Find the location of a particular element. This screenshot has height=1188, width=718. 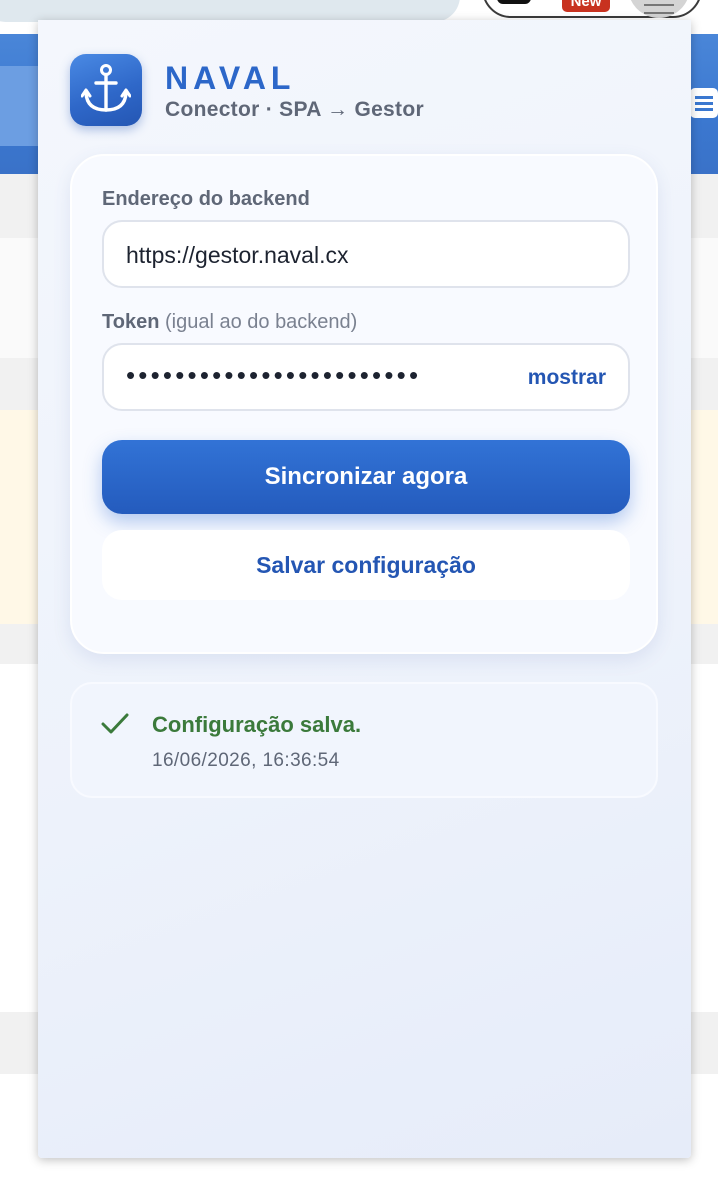

token-label: Token (igual ao do backend) is located at coordinates (229, 322).